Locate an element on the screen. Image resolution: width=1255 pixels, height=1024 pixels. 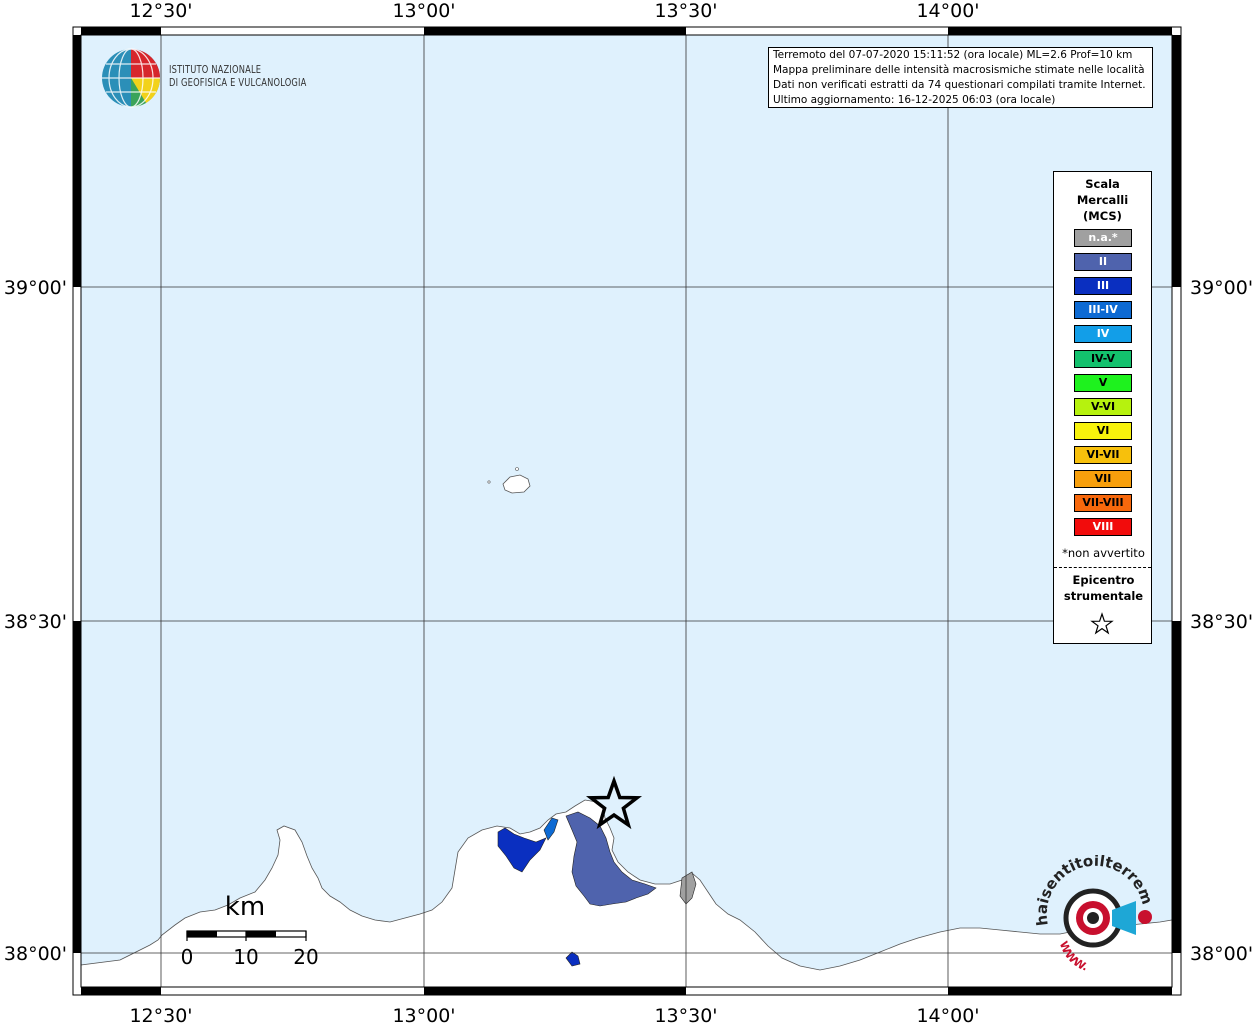
legend-item: VIII is located at coordinates (1103, 527).